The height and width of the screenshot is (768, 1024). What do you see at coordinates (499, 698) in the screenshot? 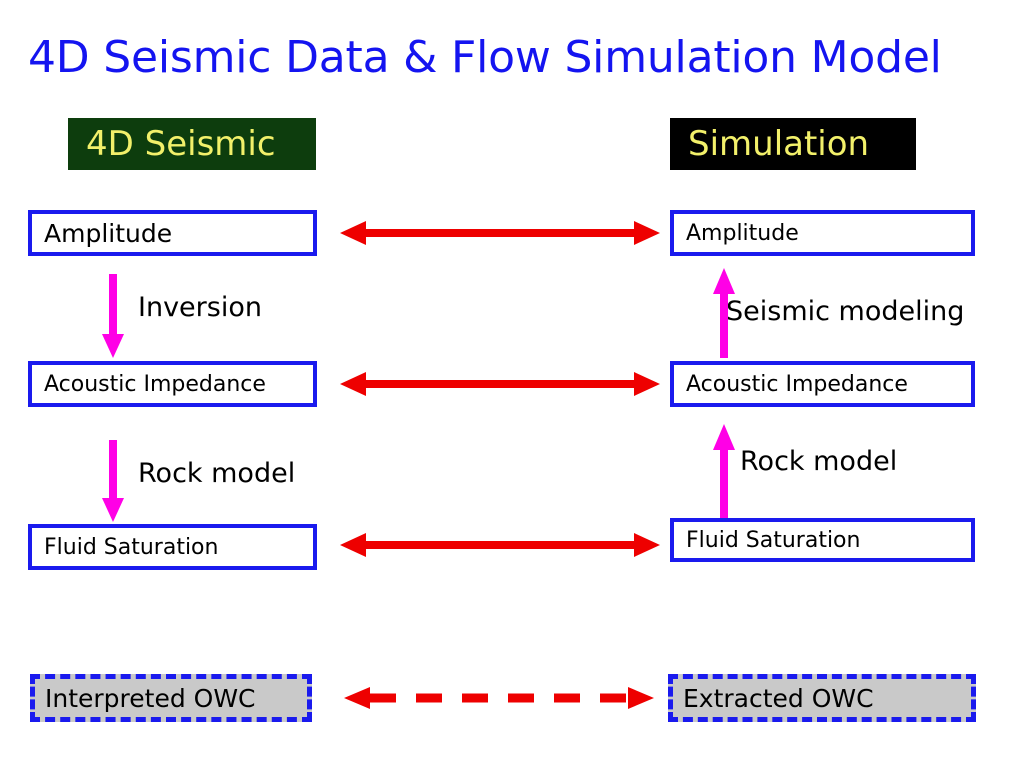
I see `connector-owc-link` at bounding box center [499, 698].